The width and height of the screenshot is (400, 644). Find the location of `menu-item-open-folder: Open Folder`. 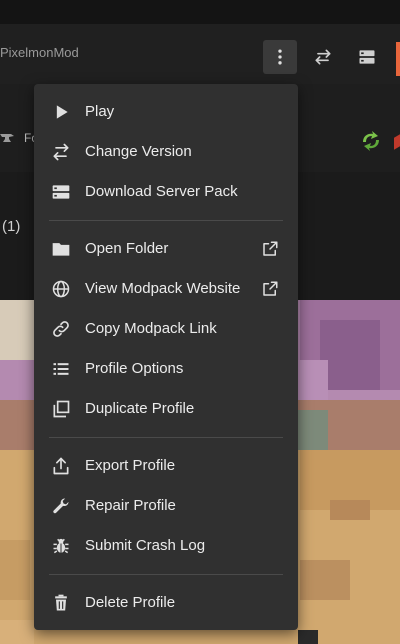

menu-item-open-folder: Open Folder is located at coordinates (166, 249).